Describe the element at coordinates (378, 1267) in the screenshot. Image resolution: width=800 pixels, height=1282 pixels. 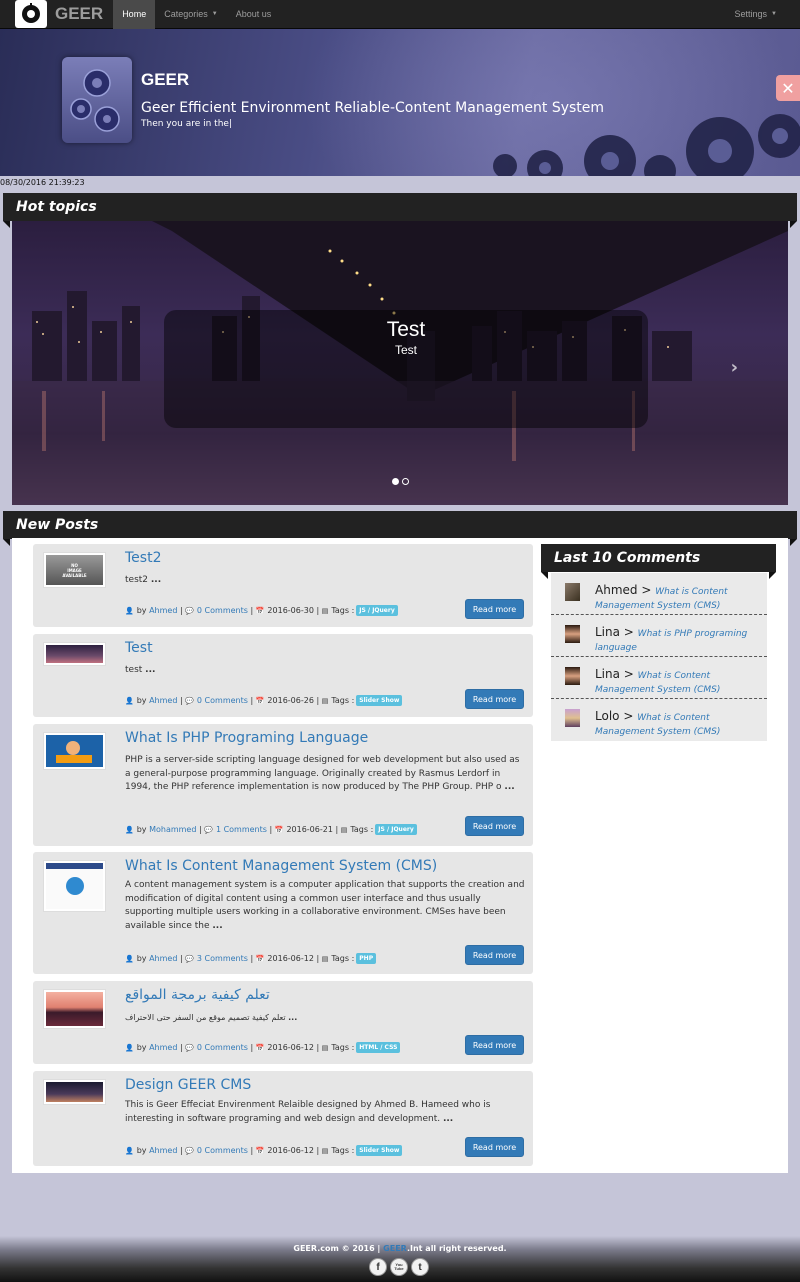
I see `facebook-icon: f` at that location.